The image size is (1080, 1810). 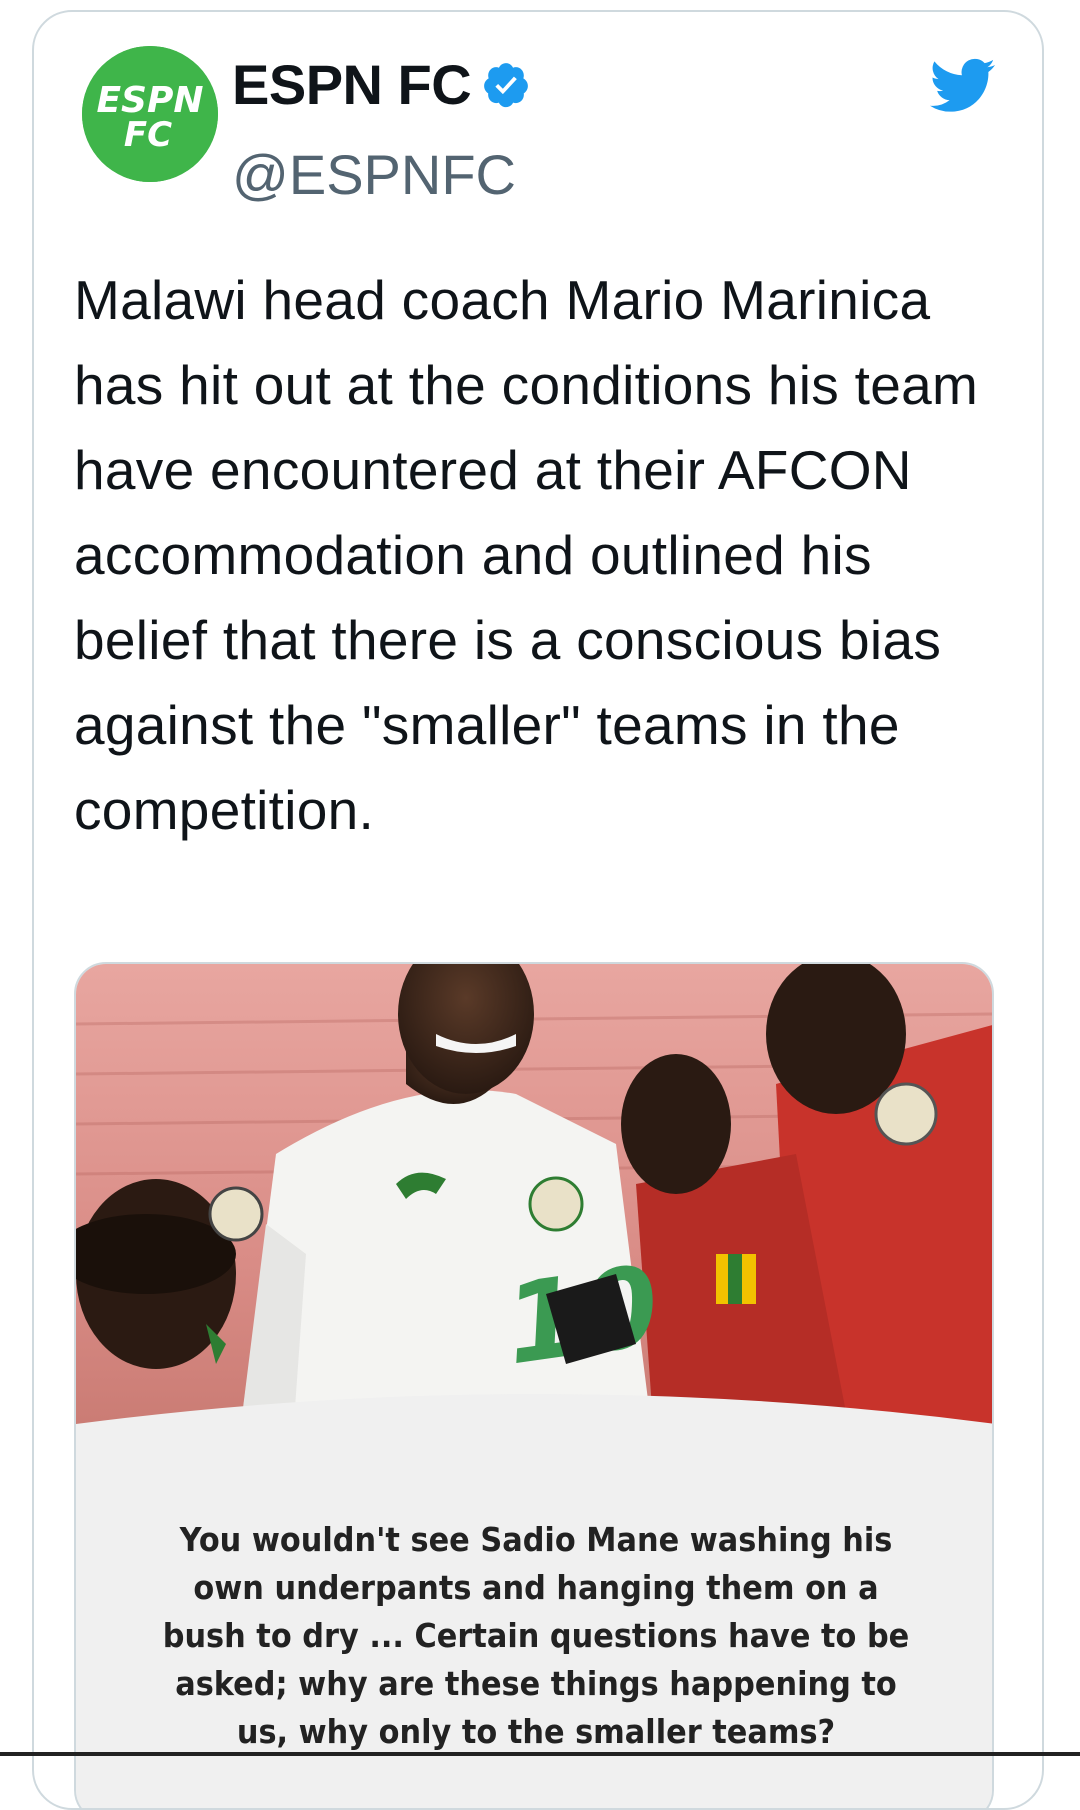 I want to click on espn-fc-logo: ESPN FC, so click(x=150, y=114).